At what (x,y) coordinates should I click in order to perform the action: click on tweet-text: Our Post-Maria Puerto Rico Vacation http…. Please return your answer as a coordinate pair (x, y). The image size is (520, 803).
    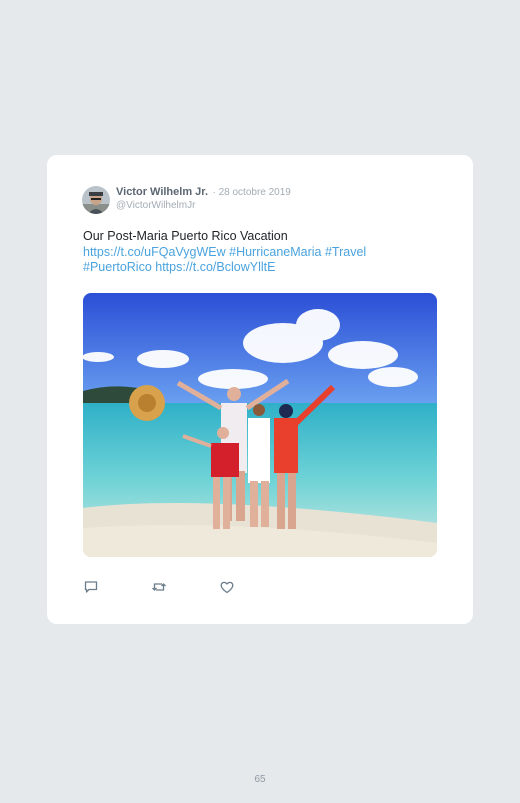
    Looking at the image, I should click on (253, 252).